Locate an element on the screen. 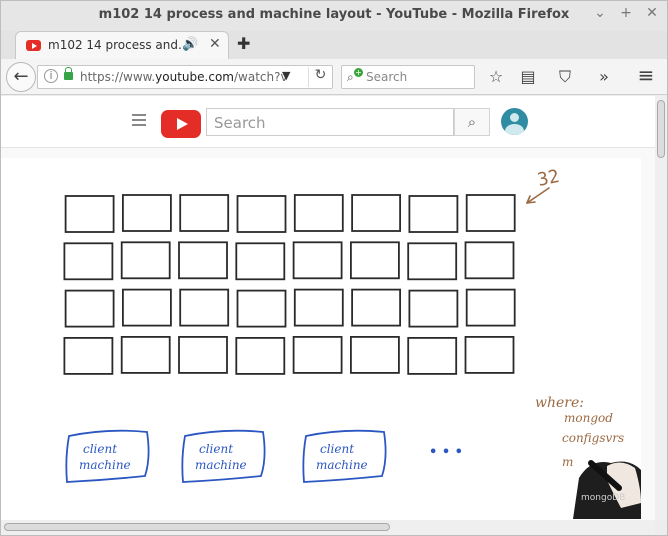 The height and width of the screenshot is (536, 668). search-bar: ⌕ + Search is located at coordinates (408, 77).